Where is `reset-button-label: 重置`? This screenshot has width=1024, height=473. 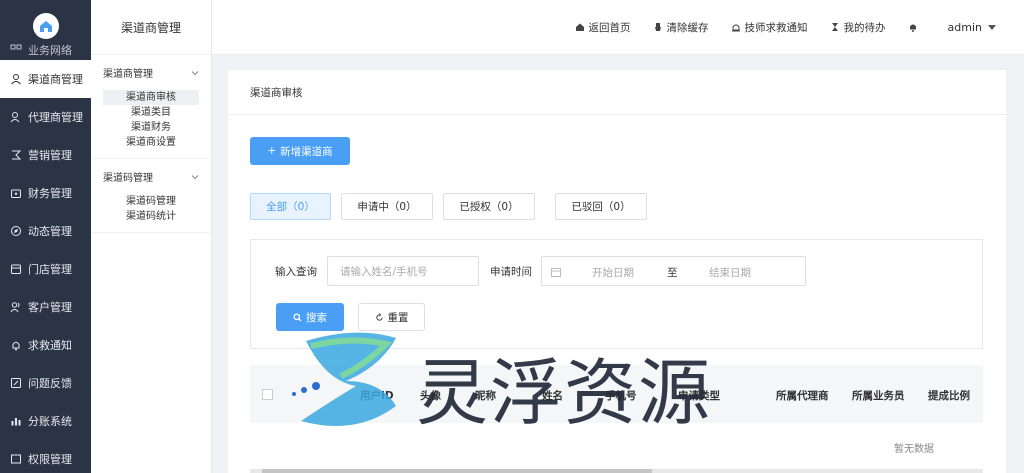 reset-button-label: 重置 is located at coordinates (398, 317).